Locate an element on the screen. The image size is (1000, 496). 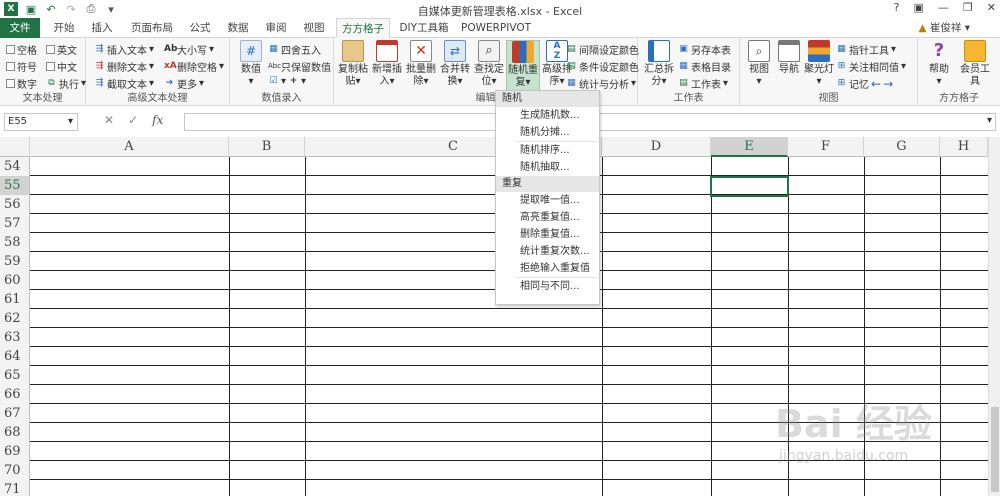
scrollbar-thumb is located at coordinates (995, 449).